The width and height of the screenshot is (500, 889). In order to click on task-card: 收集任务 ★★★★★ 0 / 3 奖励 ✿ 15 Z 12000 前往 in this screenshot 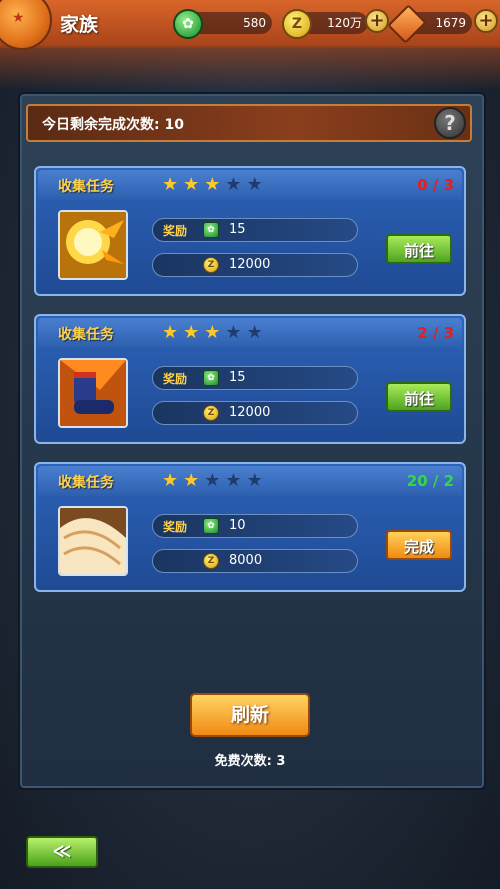, I will do `click(250, 231)`.